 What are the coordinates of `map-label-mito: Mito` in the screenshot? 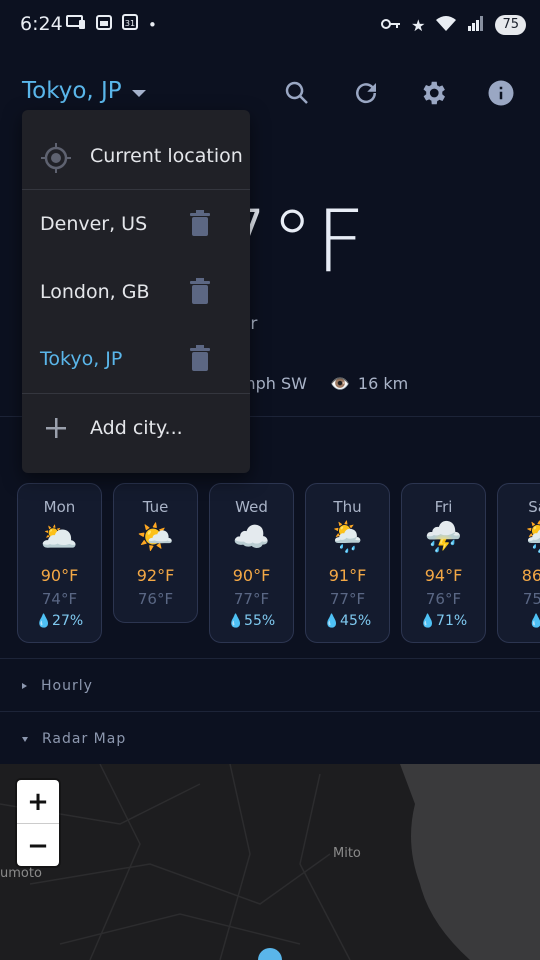 It's located at (347, 853).